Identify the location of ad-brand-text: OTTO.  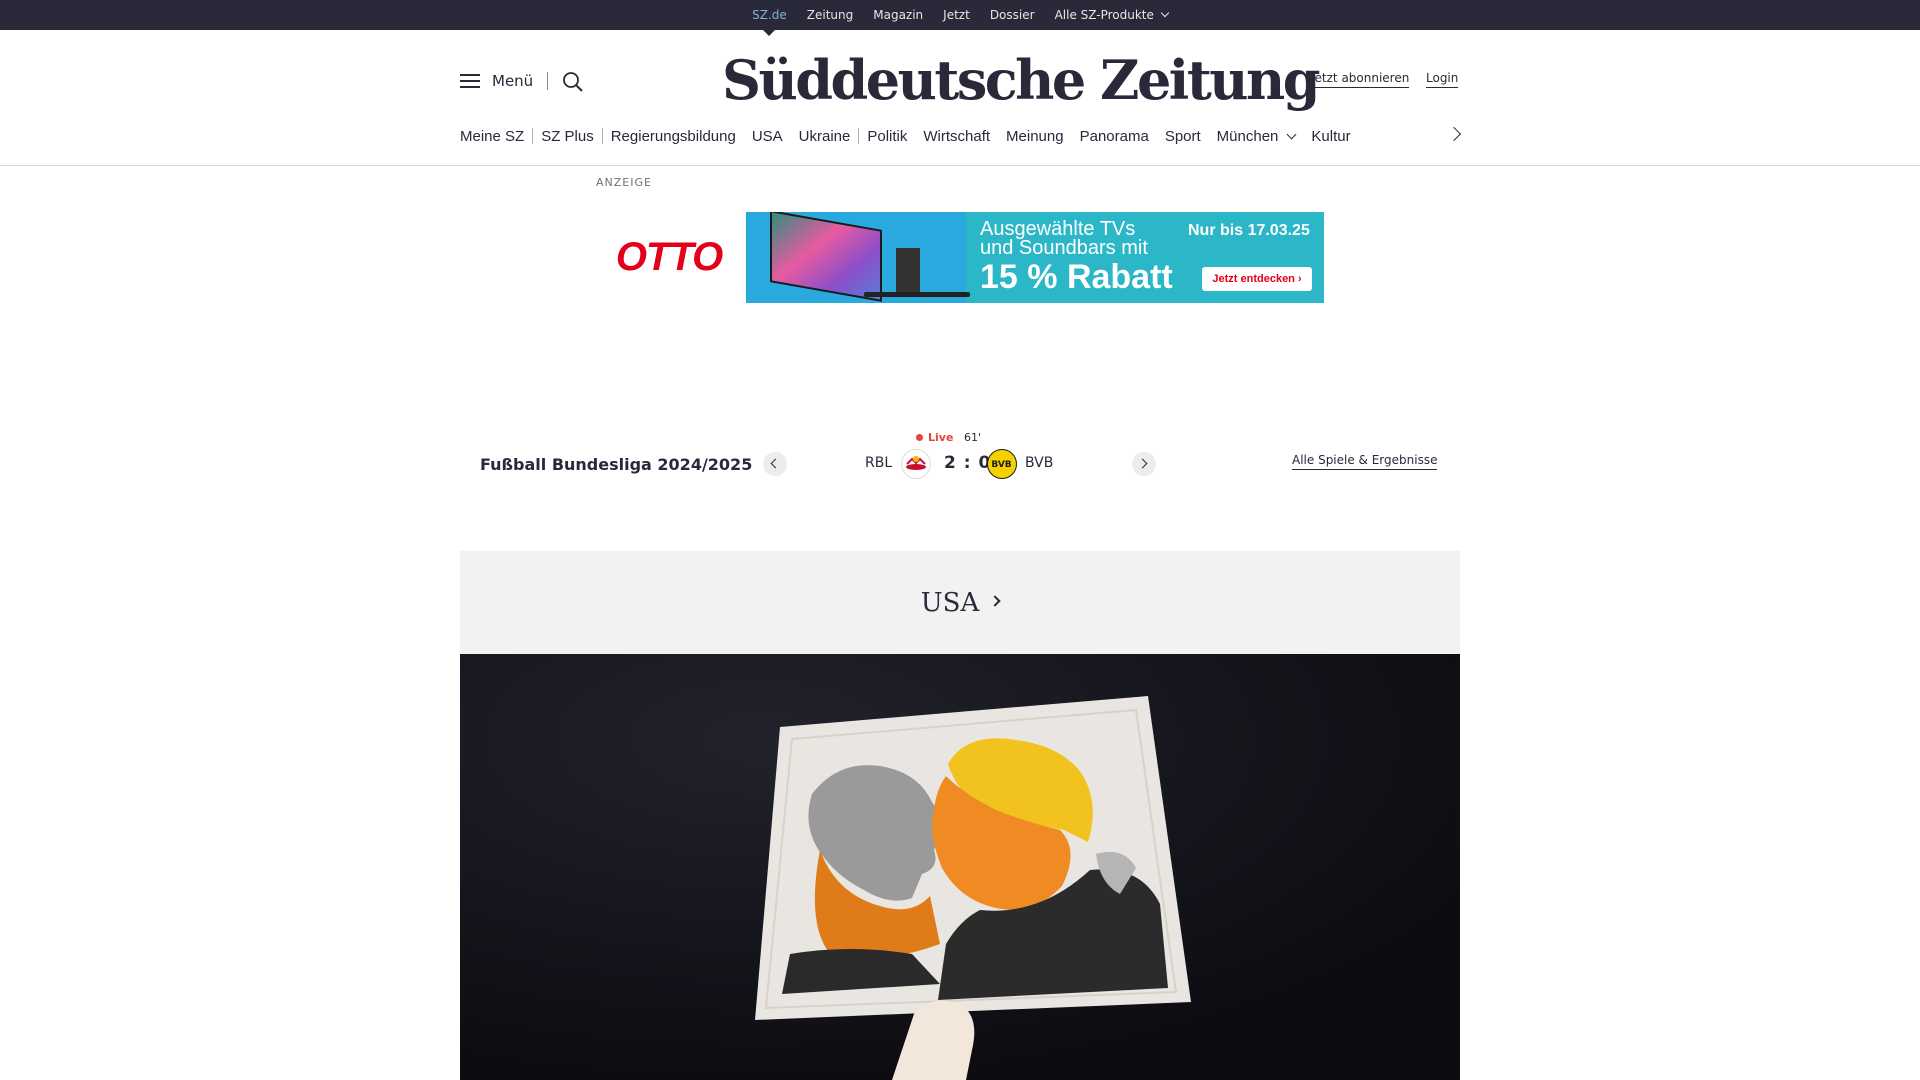
(669, 257).